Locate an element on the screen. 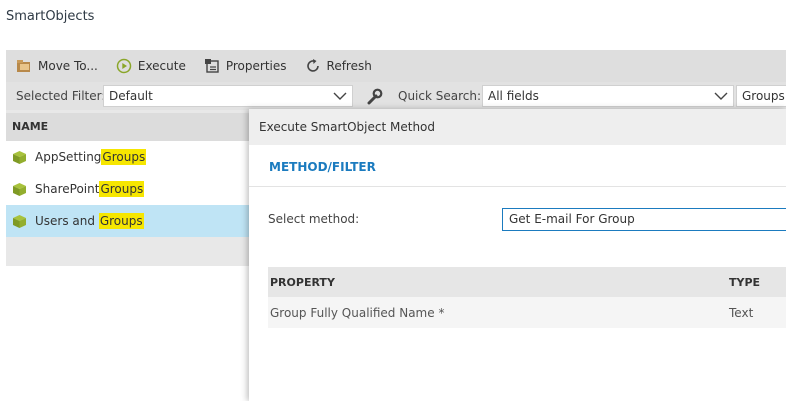 This screenshot has width=786, height=401. quick-search-field-dropdown: All fields is located at coordinates (608, 96).